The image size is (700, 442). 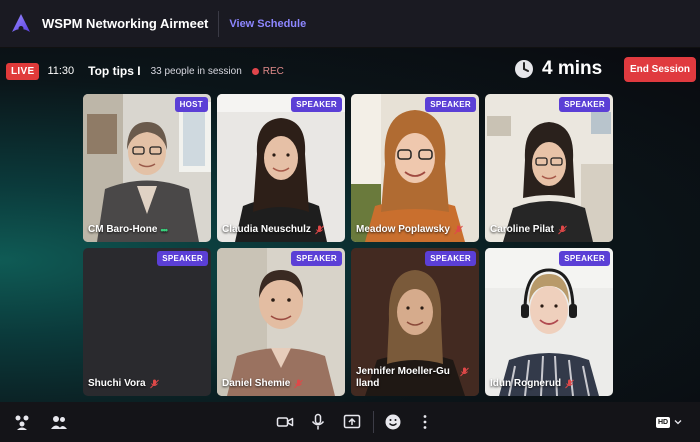 I want to click on participant-name: Daniel Shemie, so click(x=256, y=383).